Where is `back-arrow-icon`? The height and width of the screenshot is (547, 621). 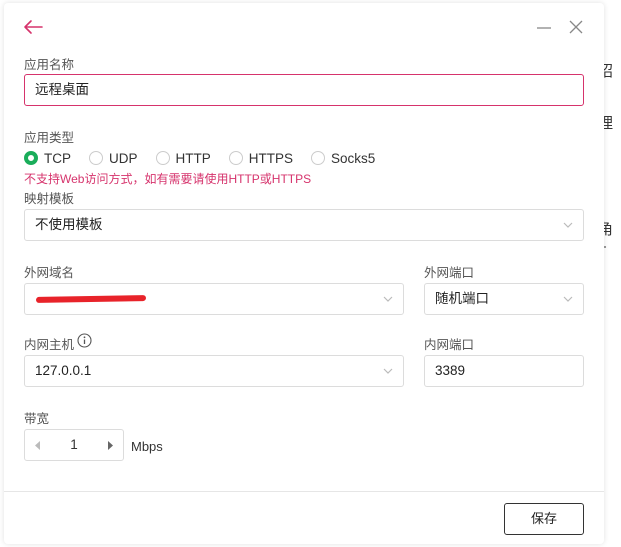 back-arrow-icon is located at coordinates (33, 27).